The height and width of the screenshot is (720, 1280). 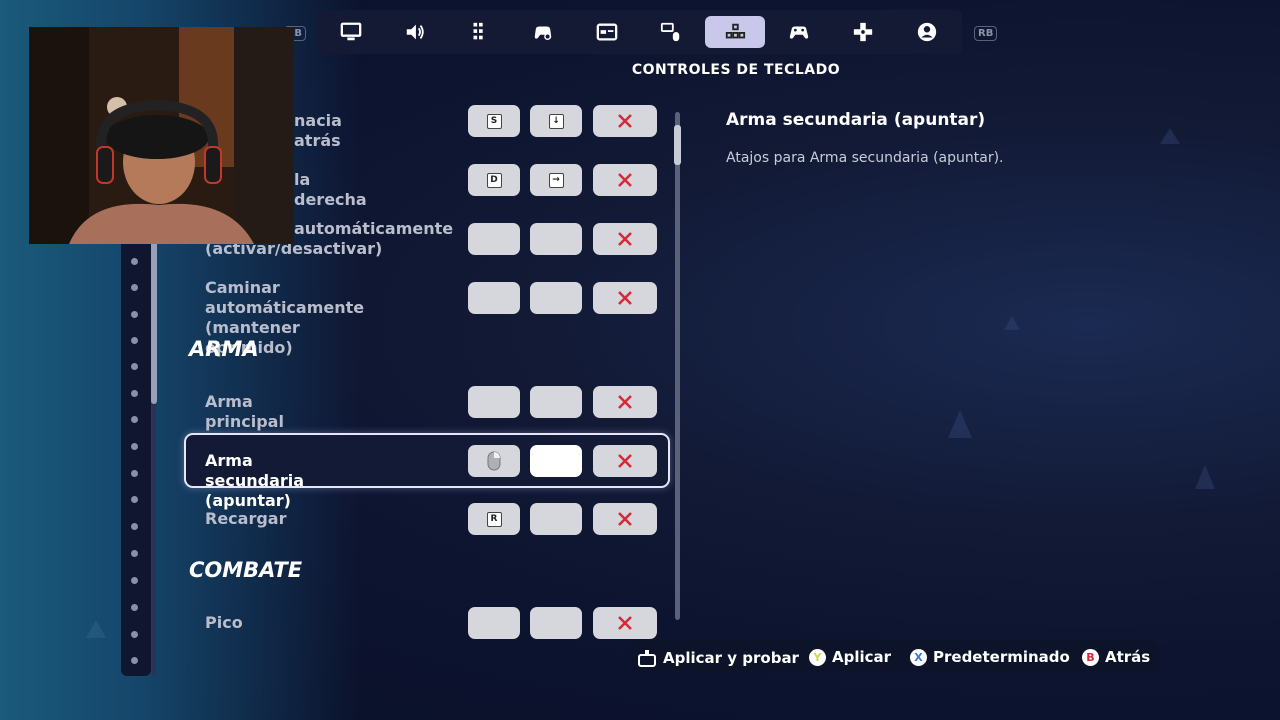 What do you see at coordinates (990, 657) in the screenshot?
I see `default-button: X Predeterminado` at bounding box center [990, 657].